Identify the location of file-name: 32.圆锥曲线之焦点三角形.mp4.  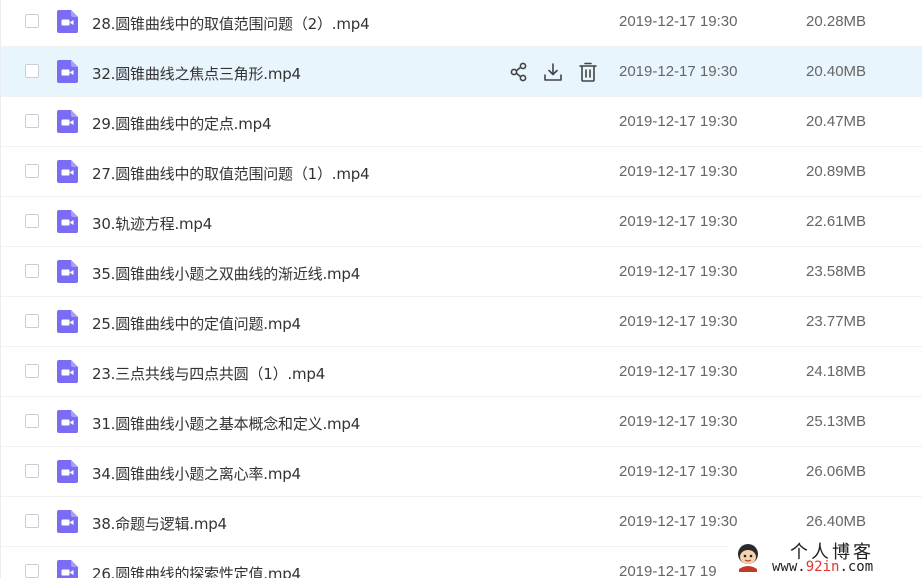
(196, 73).